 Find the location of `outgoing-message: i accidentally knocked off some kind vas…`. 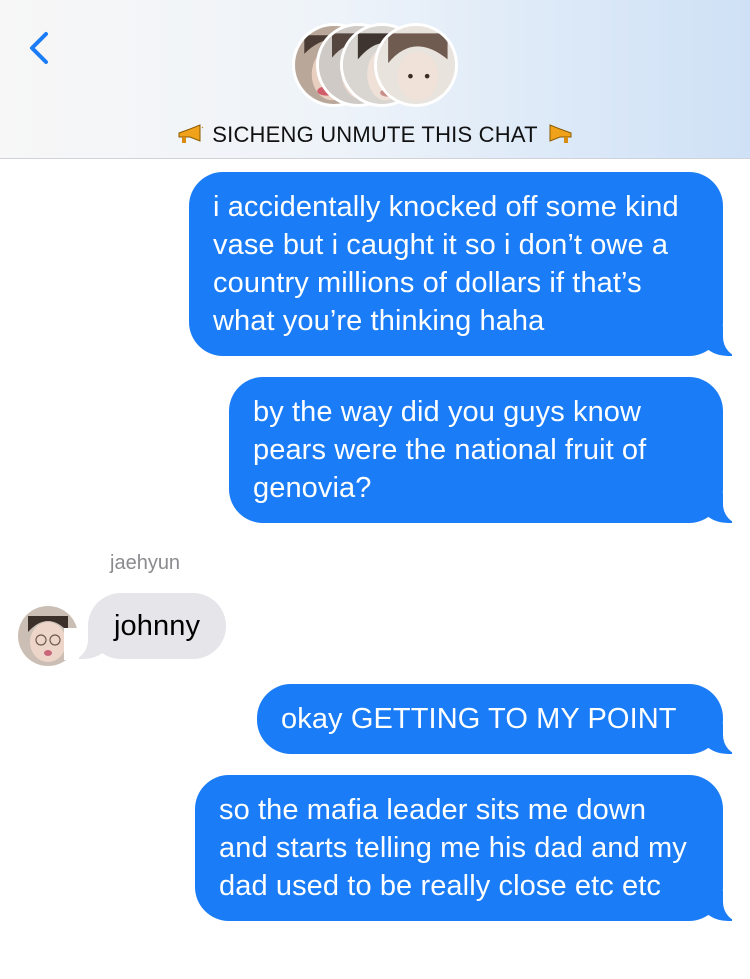

outgoing-message: i accidentally knocked off some kind vas… is located at coordinates (468, 264).